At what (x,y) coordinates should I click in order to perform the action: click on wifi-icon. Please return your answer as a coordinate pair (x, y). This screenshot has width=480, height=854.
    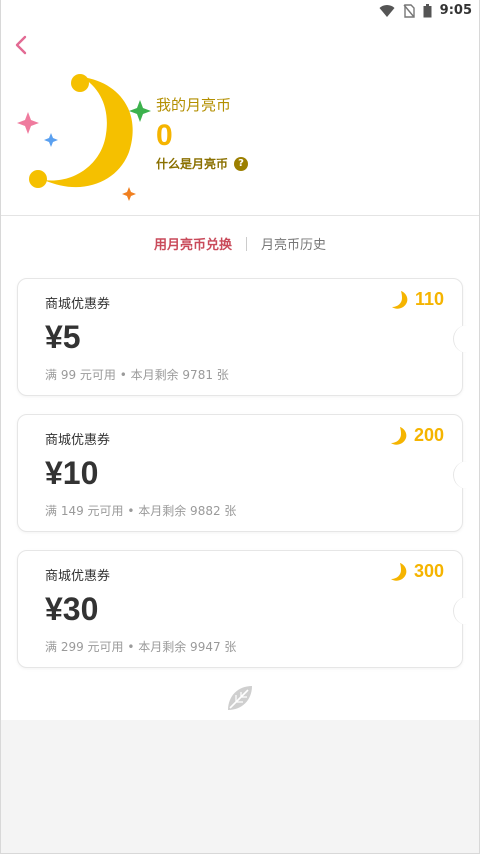
    Looking at the image, I should click on (387, 10).